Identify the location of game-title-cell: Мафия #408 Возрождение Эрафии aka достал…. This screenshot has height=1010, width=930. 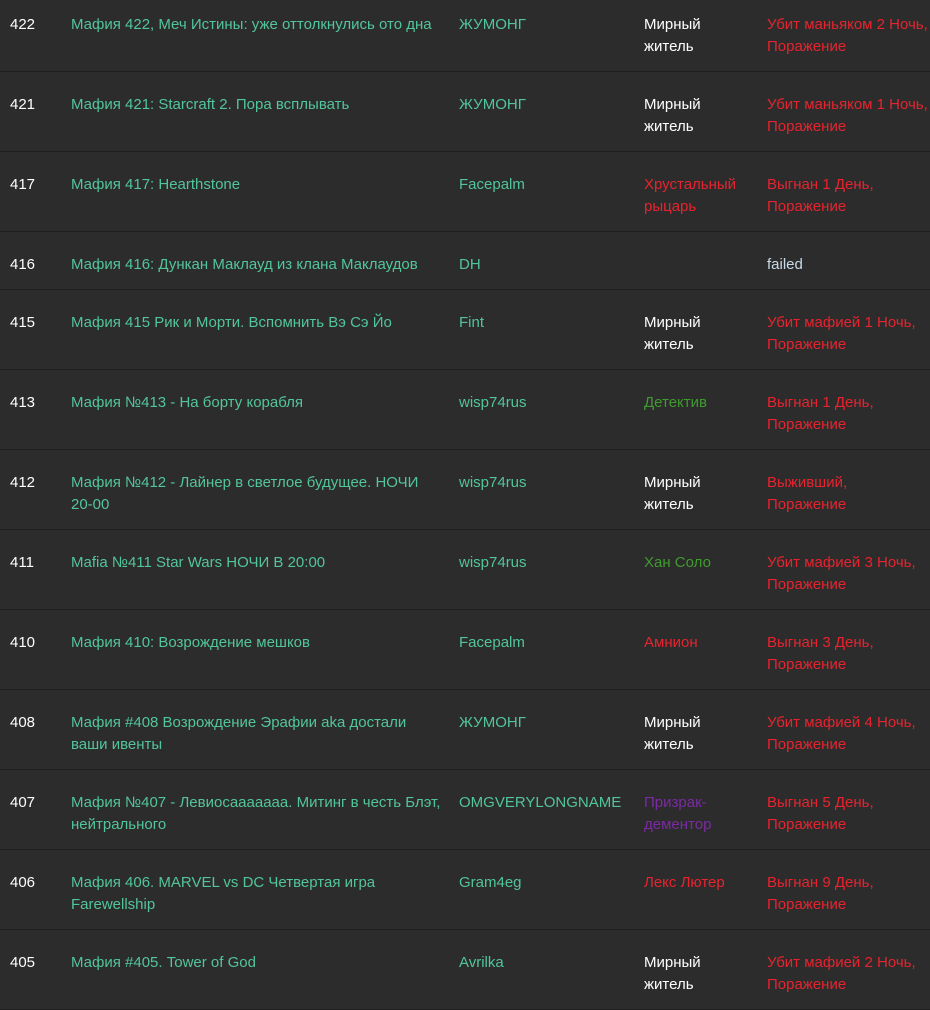
(255, 729).